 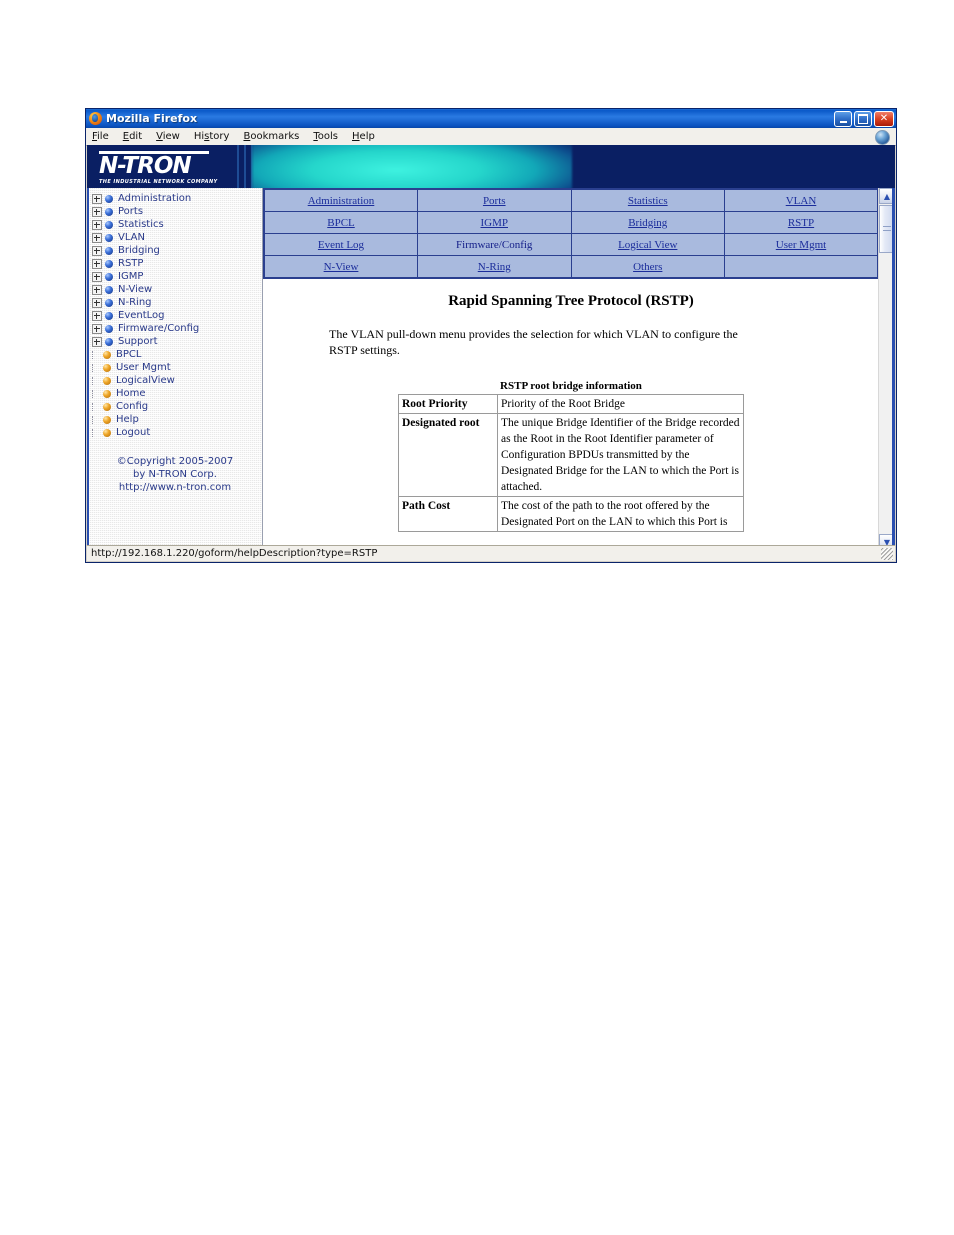 What do you see at coordinates (177, 341) in the screenshot?
I see `sidebar-item-support: Support` at bounding box center [177, 341].